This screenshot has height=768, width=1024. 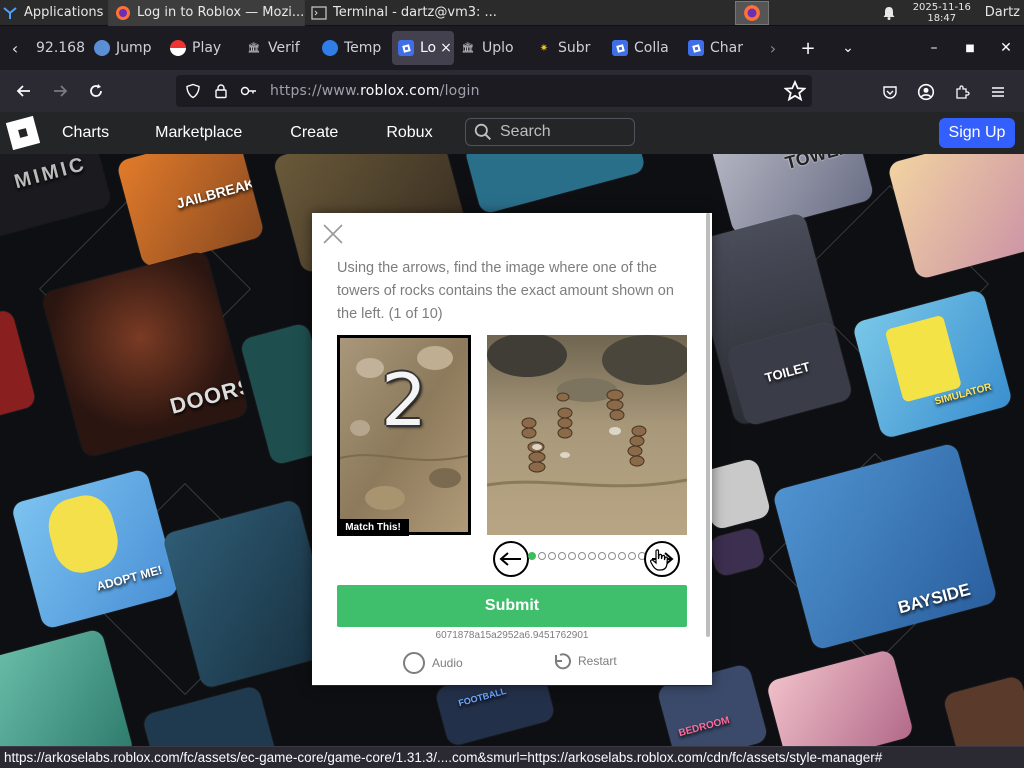 What do you see at coordinates (459, 91) in the screenshot?
I see `url-path: /login` at bounding box center [459, 91].